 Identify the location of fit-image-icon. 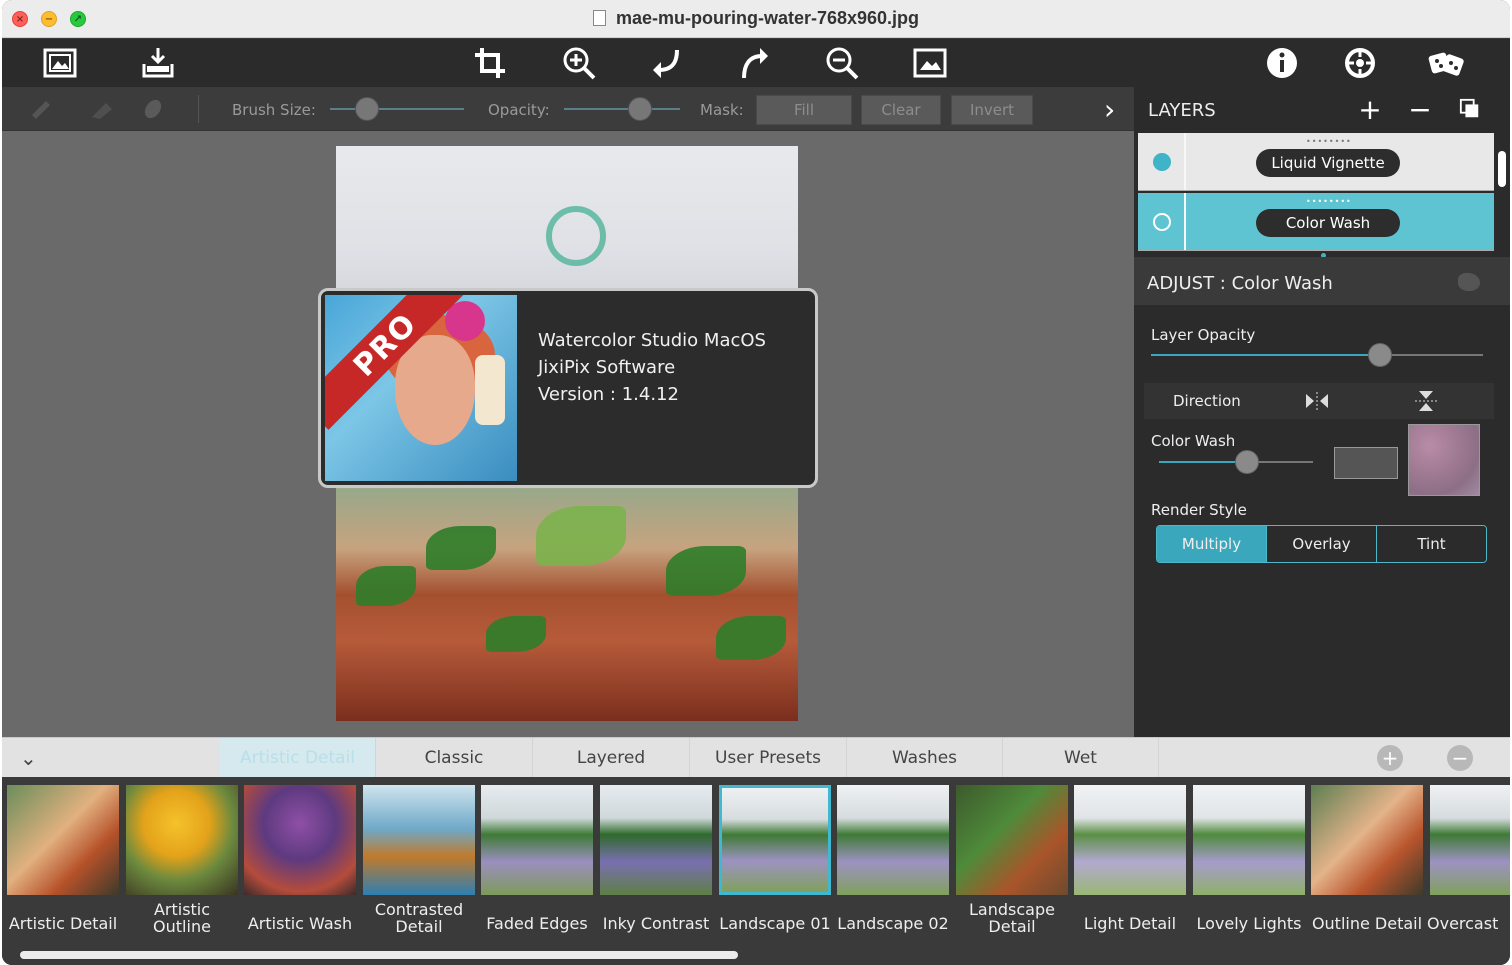
(930, 63).